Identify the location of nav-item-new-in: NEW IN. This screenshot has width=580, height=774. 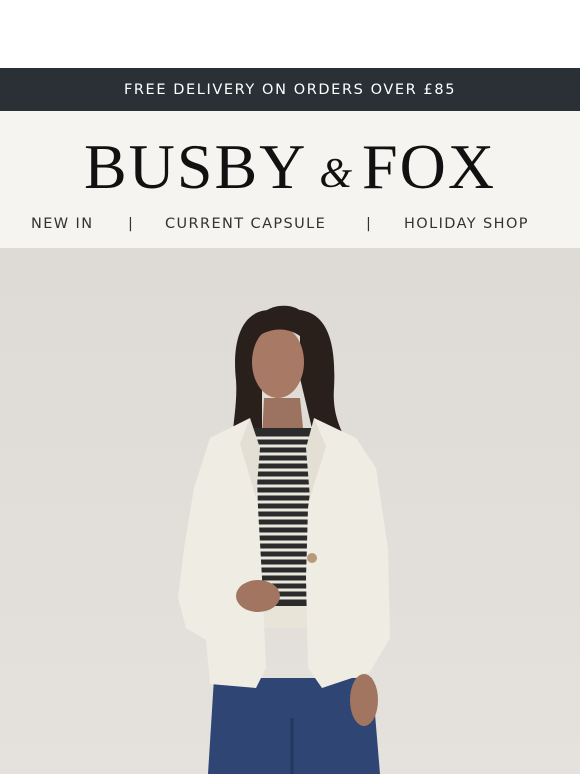
(62, 224).